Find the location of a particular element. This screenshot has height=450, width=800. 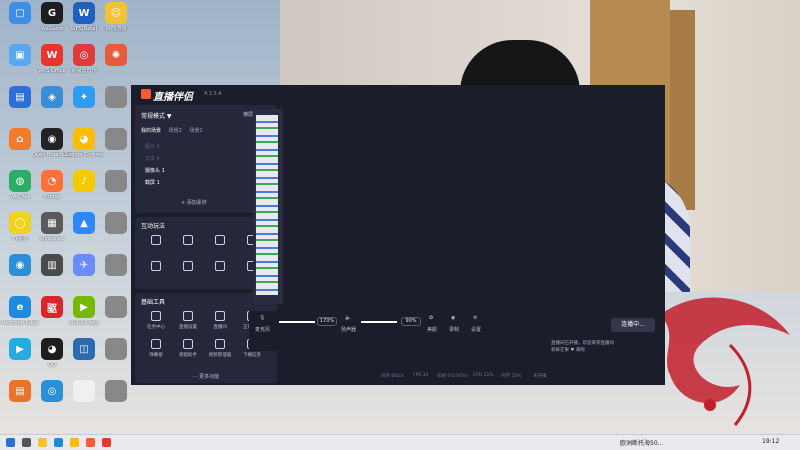

danmaku-button: 弹幕窗 is located at coordinates (156, 348).